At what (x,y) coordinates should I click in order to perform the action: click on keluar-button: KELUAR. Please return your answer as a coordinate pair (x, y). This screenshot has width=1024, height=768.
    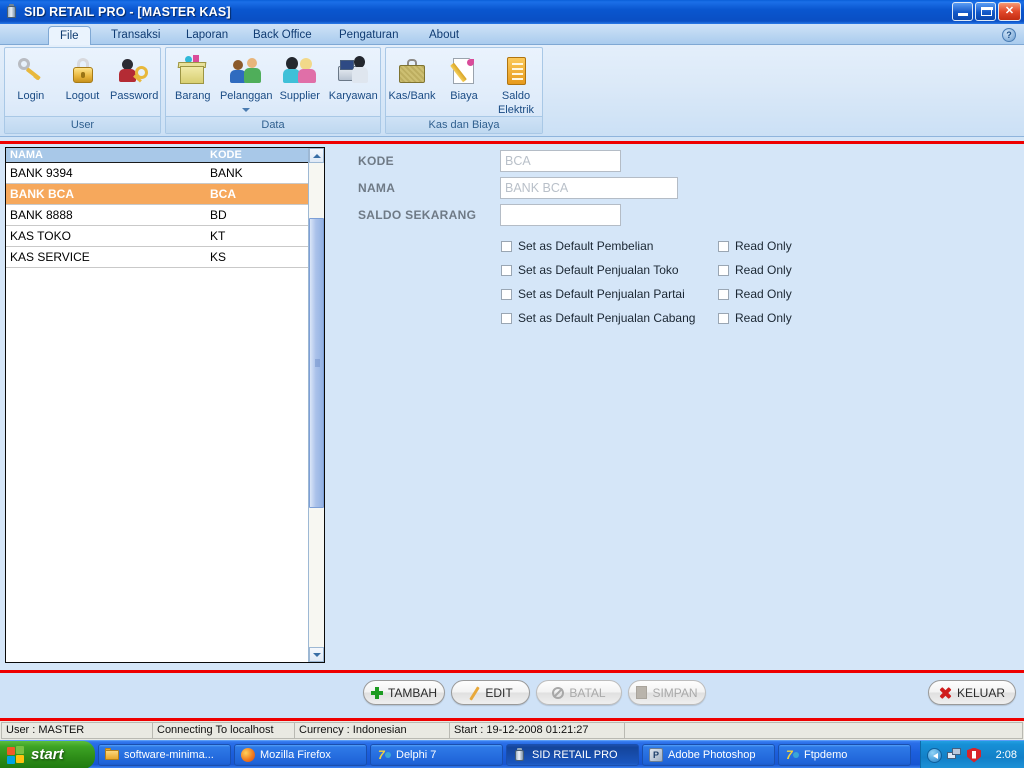
    Looking at the image, I should click on (972, 692).